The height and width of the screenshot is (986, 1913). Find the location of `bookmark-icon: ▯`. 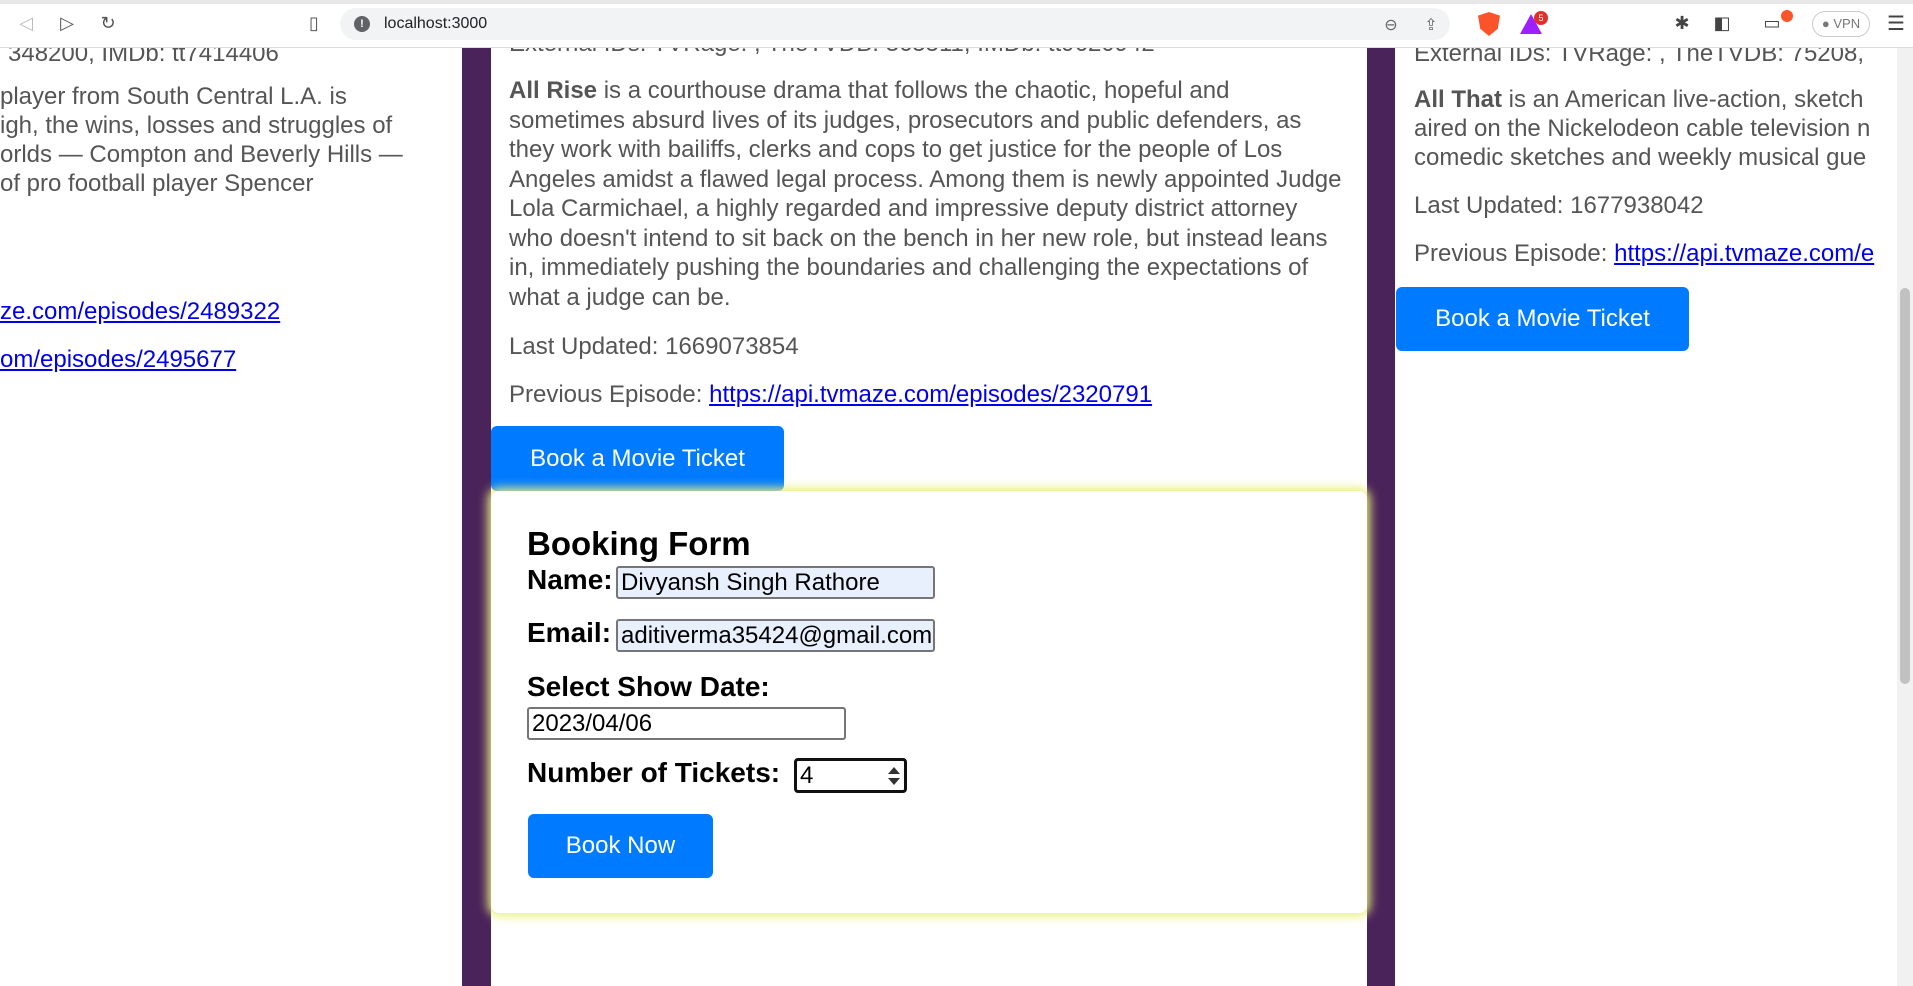

bookmark-icon: ▯ is located at coordinates (314, 24).